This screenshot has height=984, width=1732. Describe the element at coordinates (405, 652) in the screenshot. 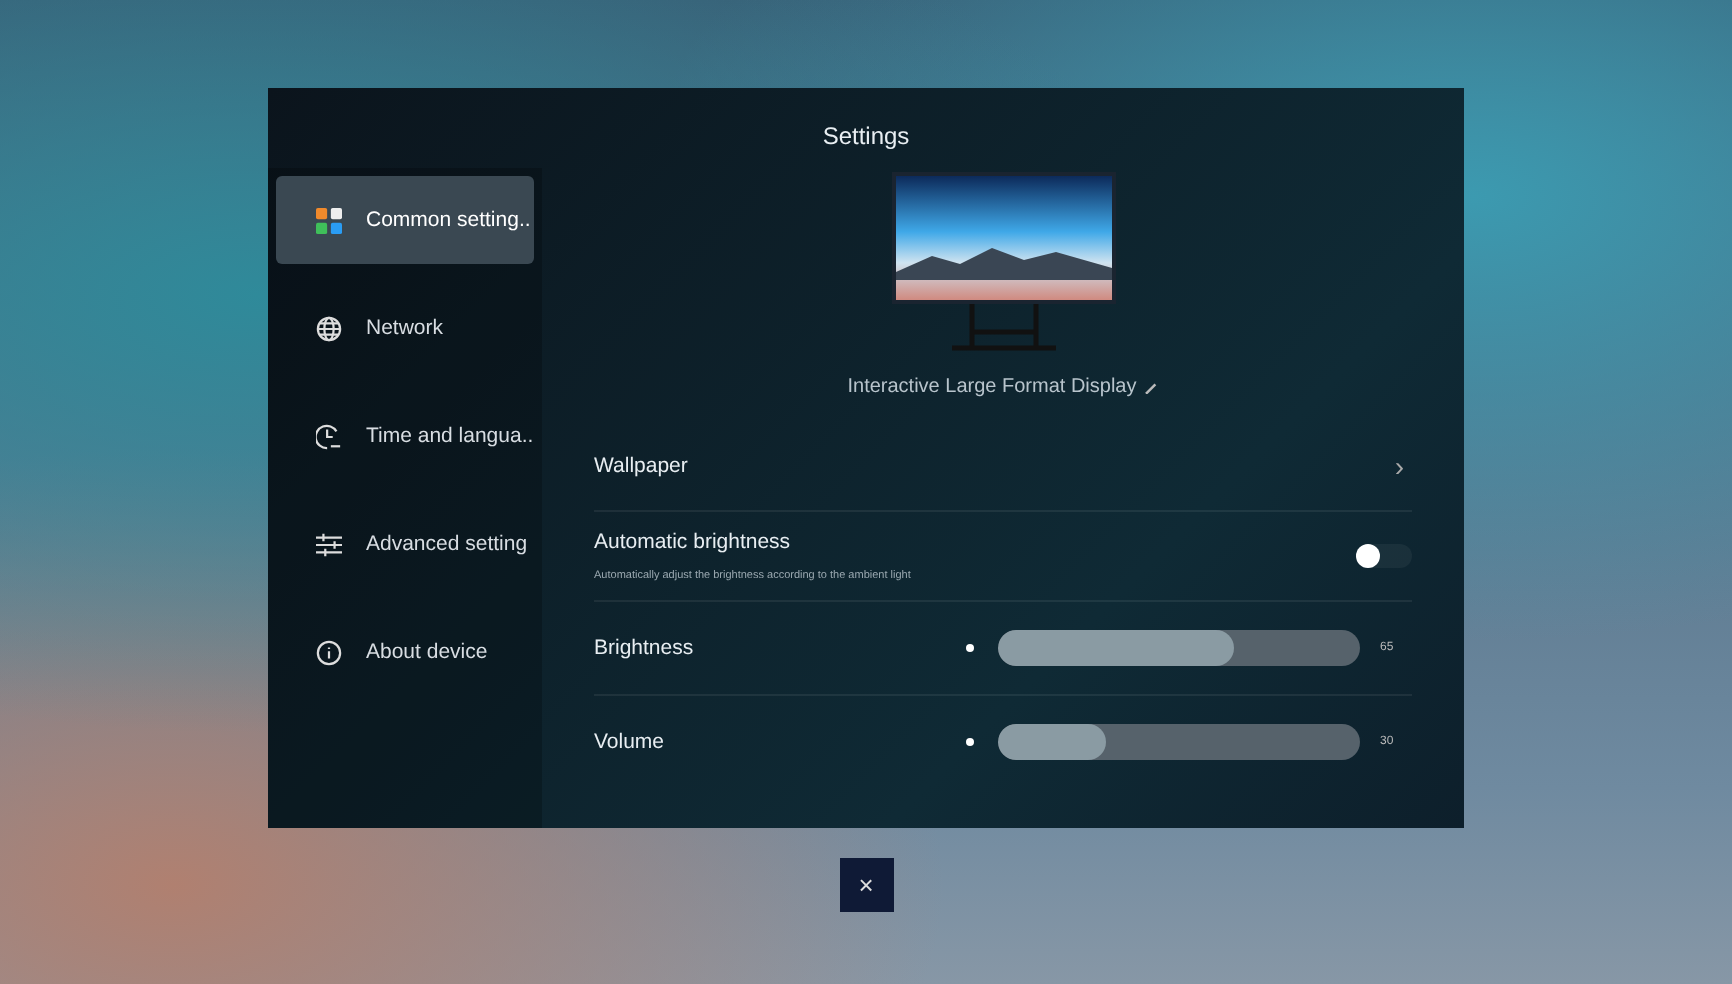

I see `sidebar-item: About device` at that location.